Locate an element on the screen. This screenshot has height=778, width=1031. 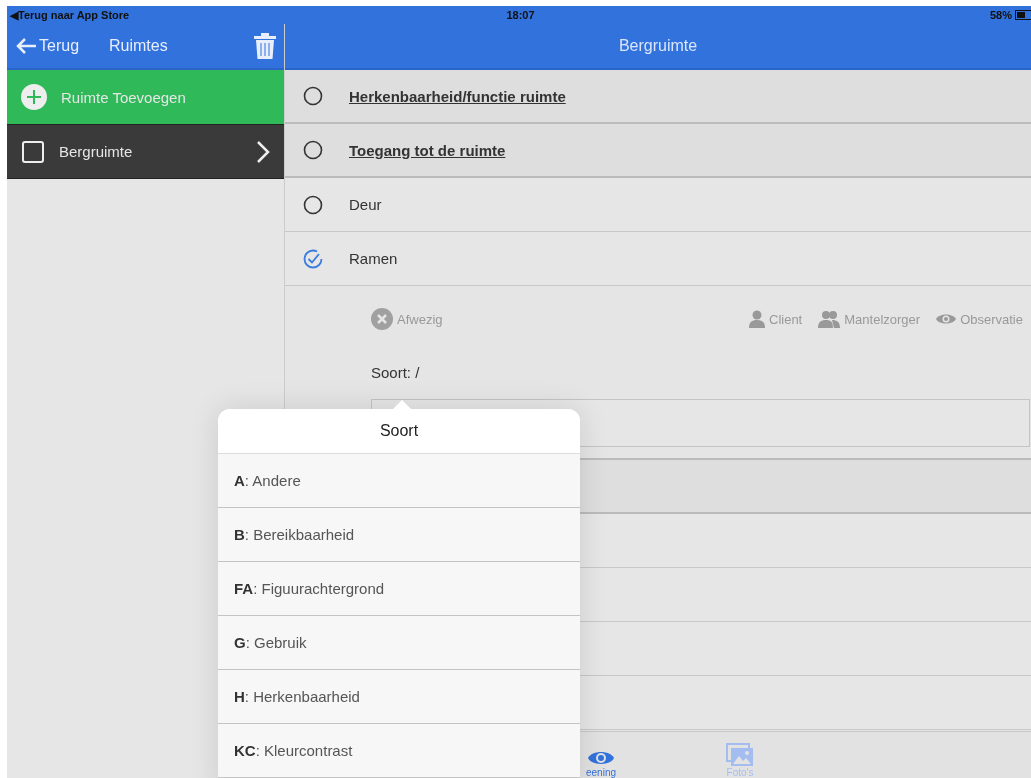
popover-title: Soort is located at coordinates (399, 431).